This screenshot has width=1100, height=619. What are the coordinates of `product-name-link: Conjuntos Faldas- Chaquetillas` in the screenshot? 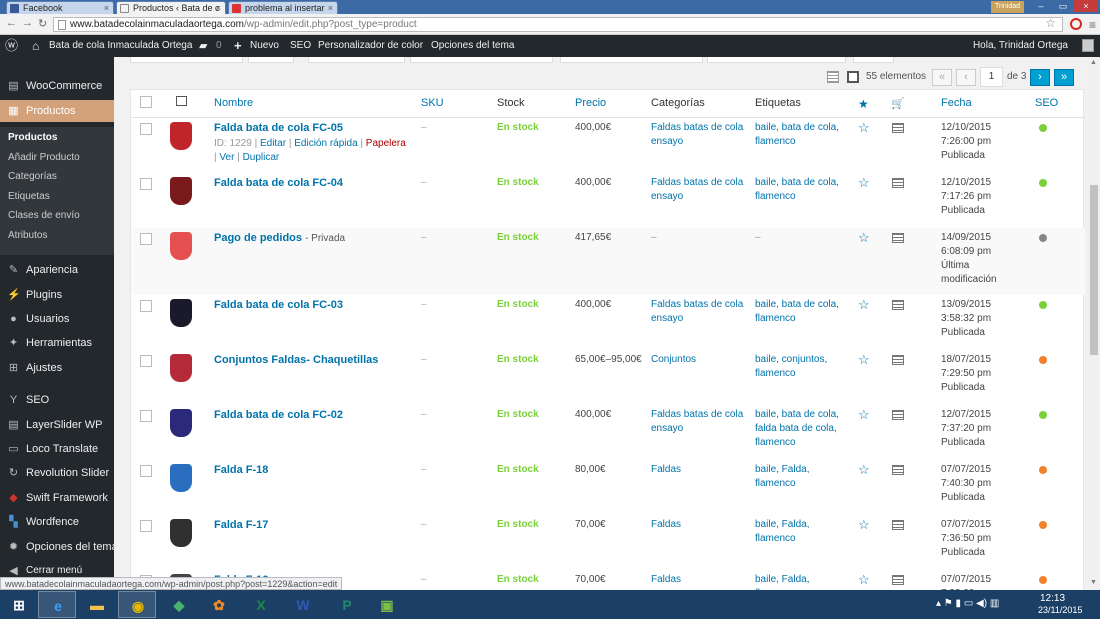 It's located at (296, 360).